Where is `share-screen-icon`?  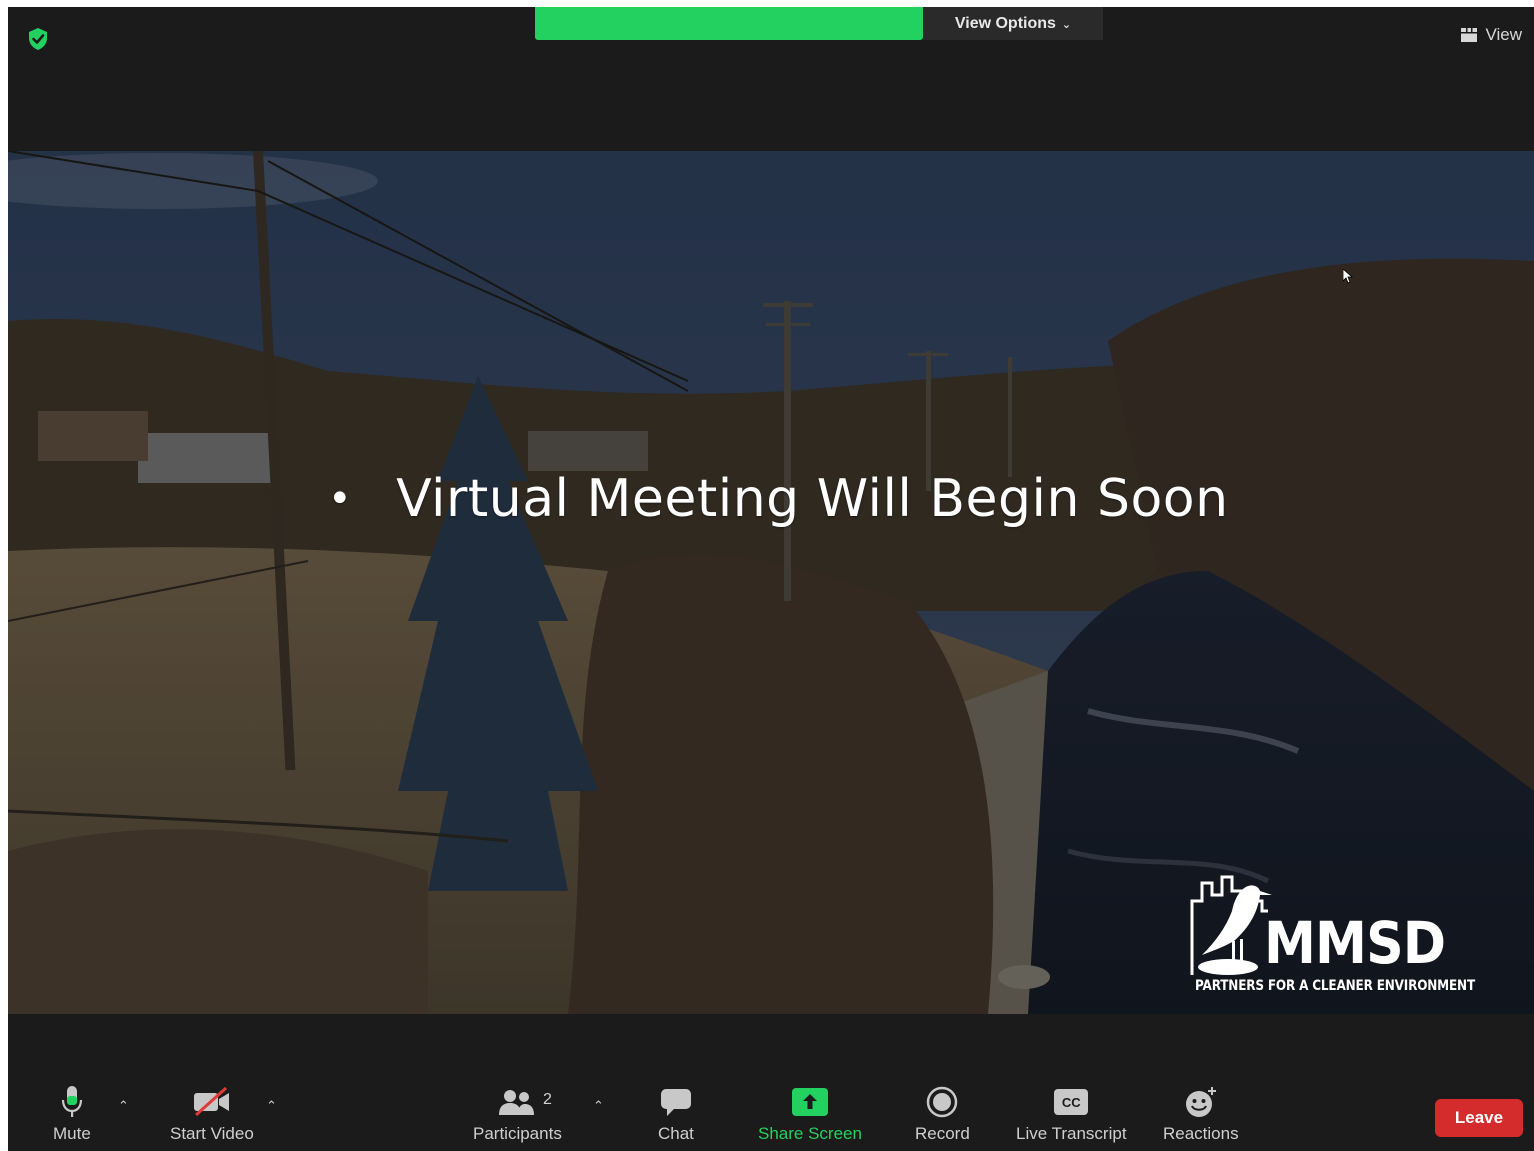 share-screen-icon is located at coordinates (809, 1102).